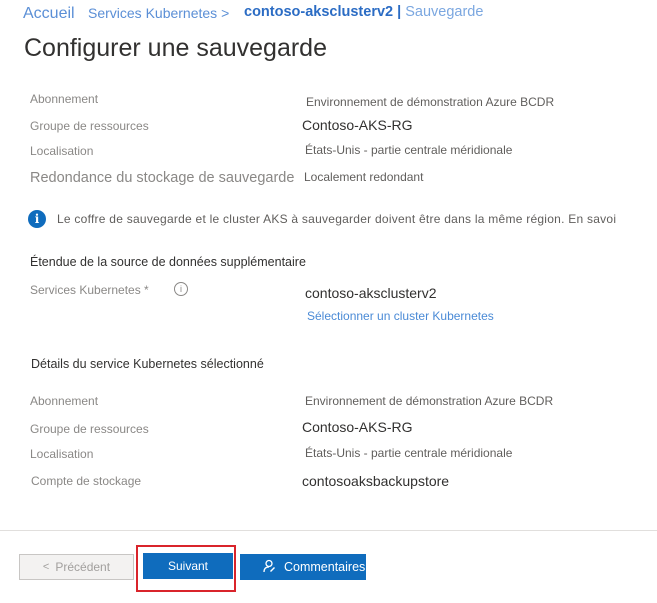 Image resolution: width=657 pixels, height=603 pixels. I want to click on resource-group-label: Groupe de ressources, so click(89, 126).